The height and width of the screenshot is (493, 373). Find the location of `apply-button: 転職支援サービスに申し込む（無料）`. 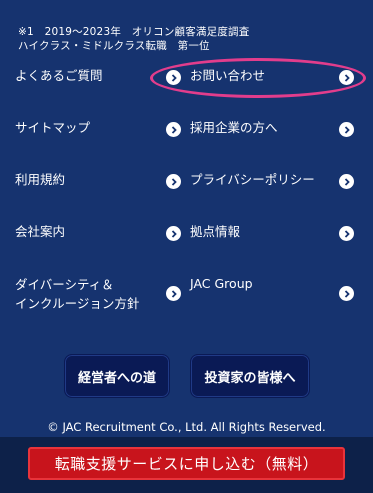

apply-button: 転職支援サービスに申し込む（無料） is located at coordinates (186, 463).